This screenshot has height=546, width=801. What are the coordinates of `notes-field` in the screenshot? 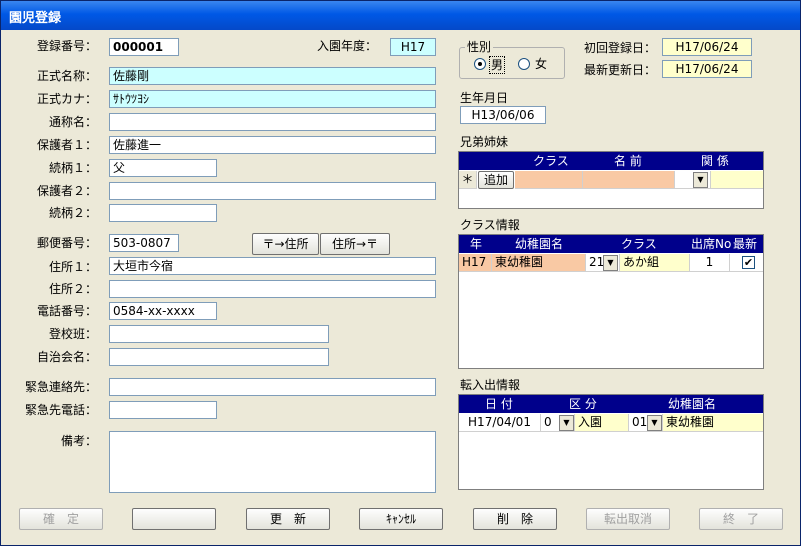 It's located at (272, 462).